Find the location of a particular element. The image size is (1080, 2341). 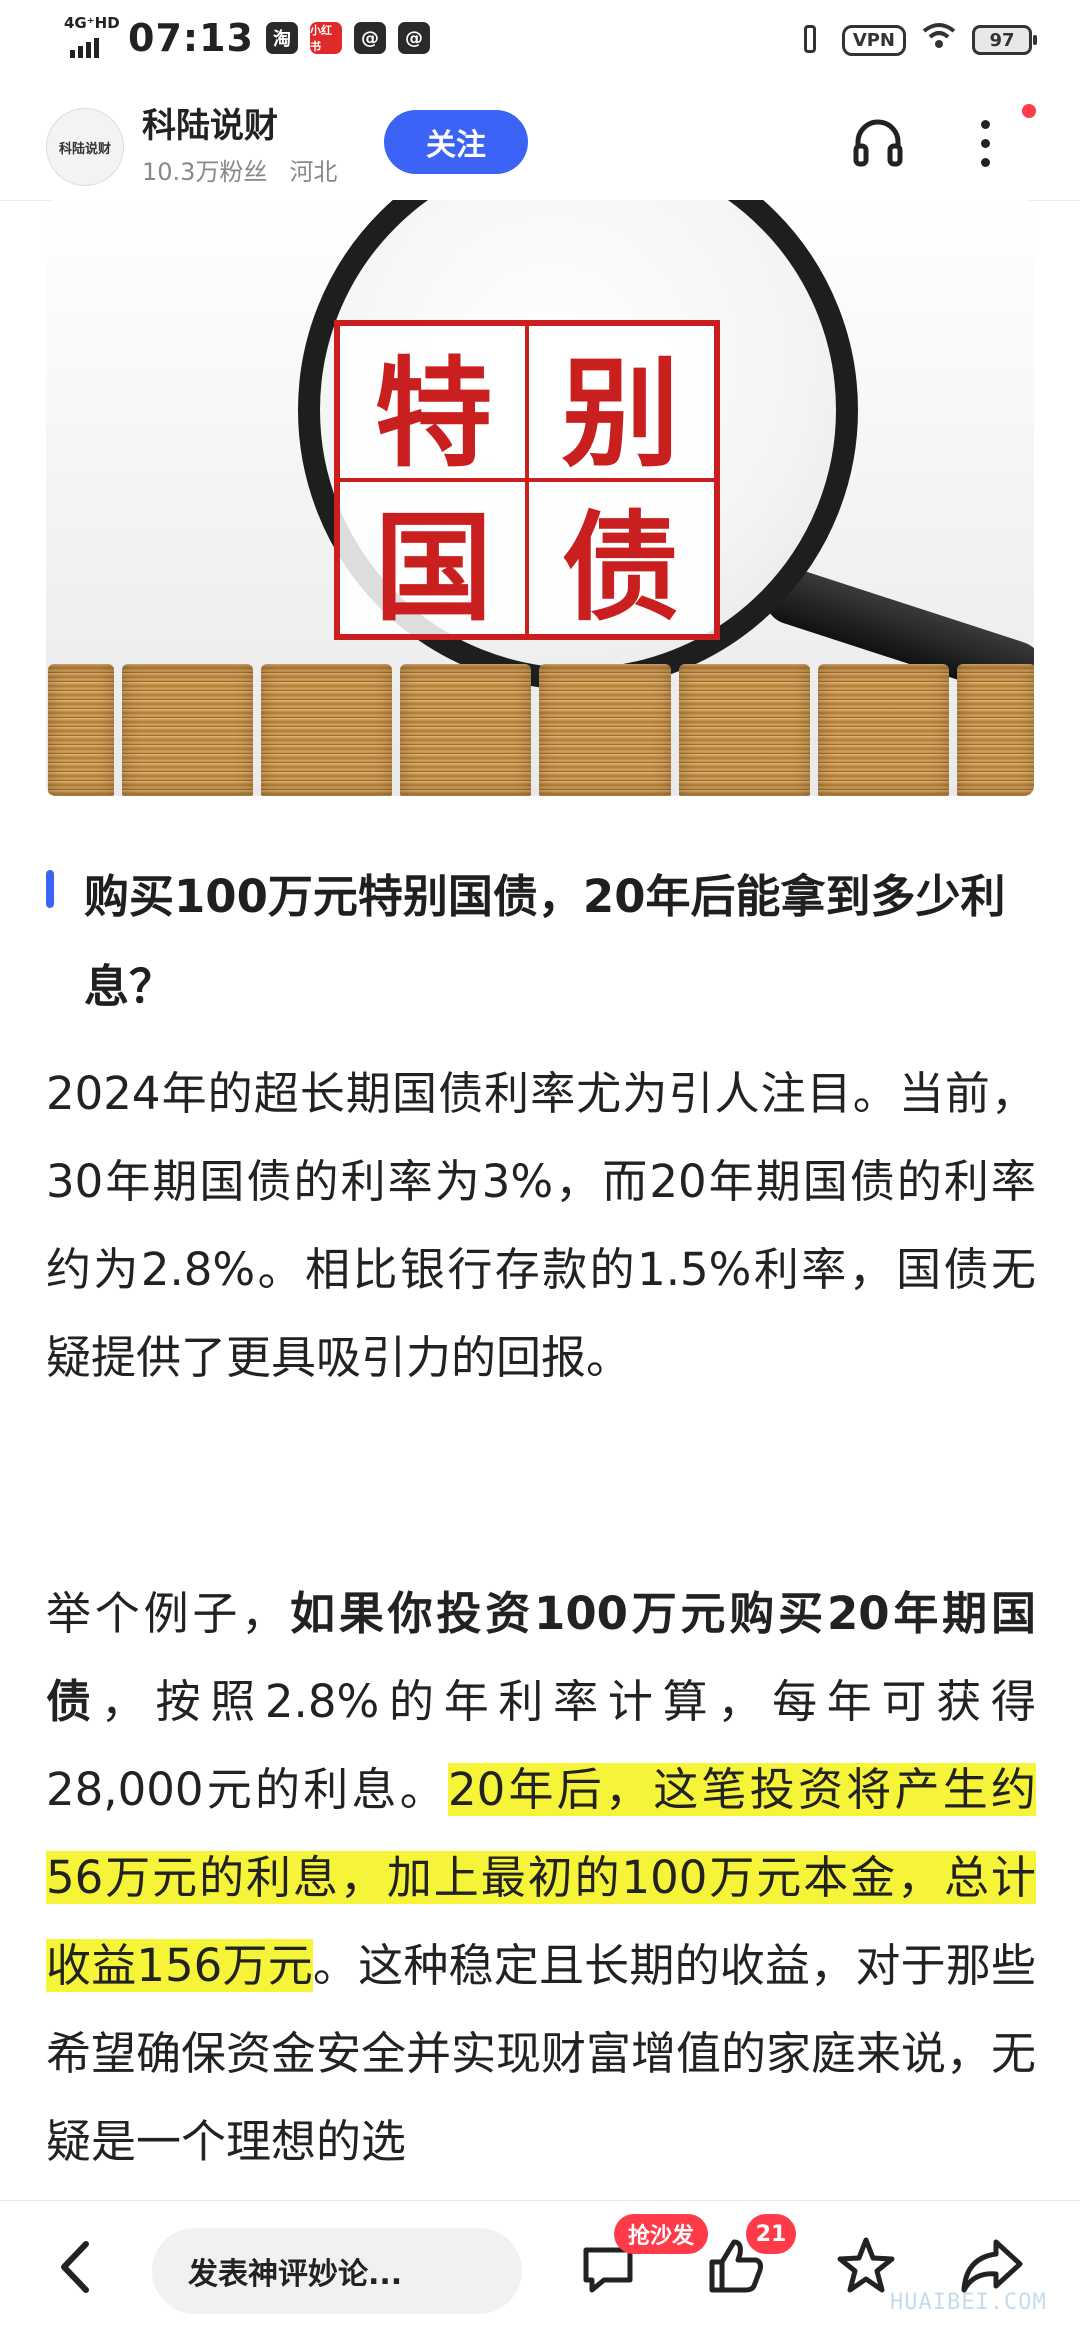

headphone-icon is located at coordinates (878, 142).